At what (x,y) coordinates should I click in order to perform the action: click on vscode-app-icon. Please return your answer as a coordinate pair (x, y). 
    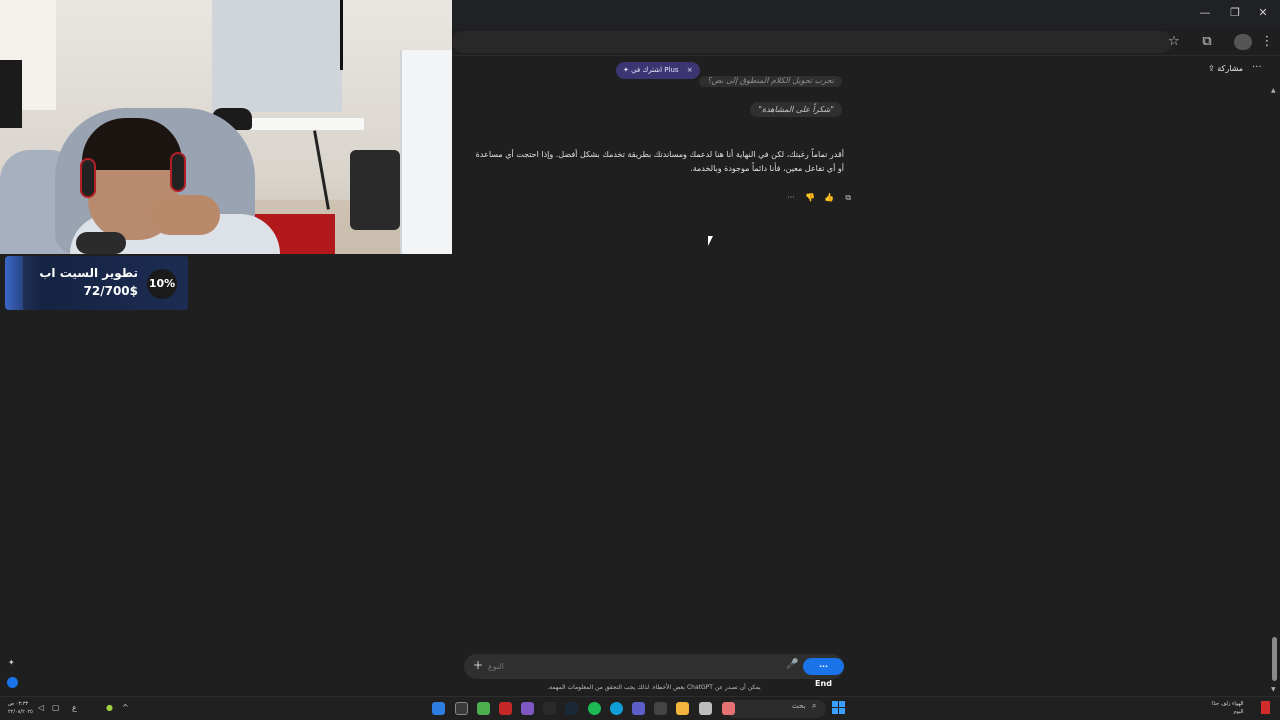
    Looking at the image, I should click on (638, 708).